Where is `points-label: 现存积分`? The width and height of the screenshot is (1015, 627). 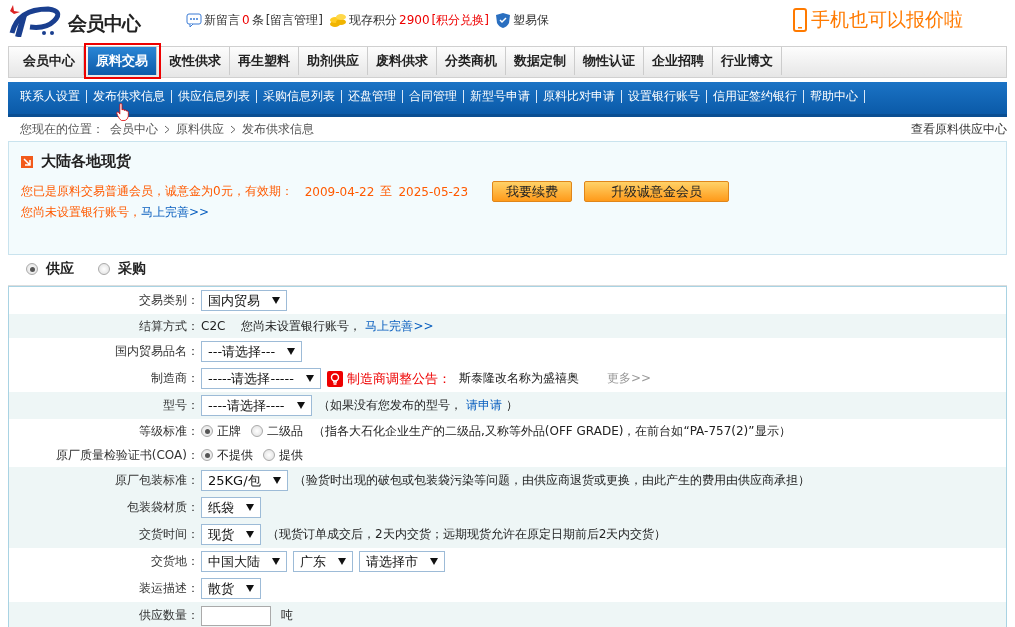
points-label: 现存积分 is located at coordinates (373, 20).